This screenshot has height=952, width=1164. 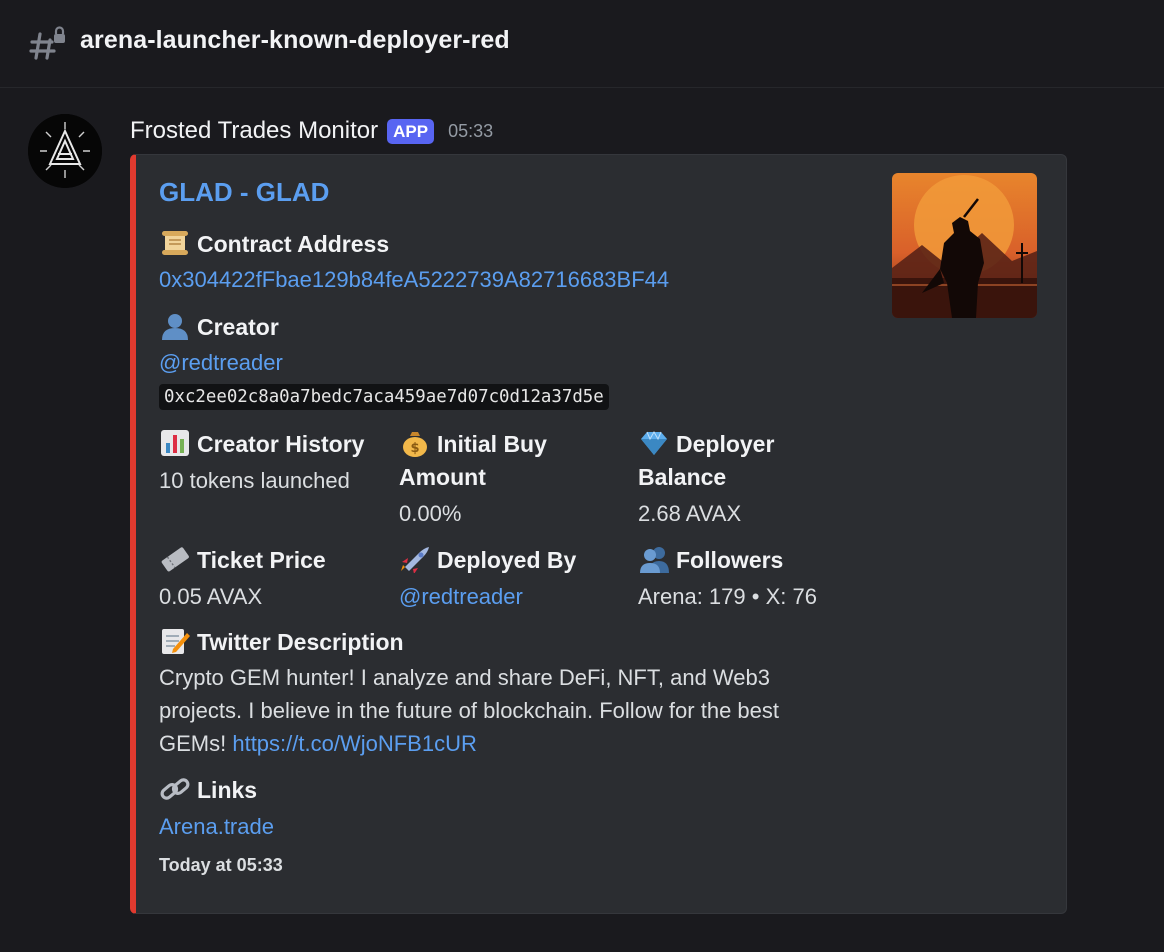 I want to click on ticket-icon, so click(x=175, y=559).